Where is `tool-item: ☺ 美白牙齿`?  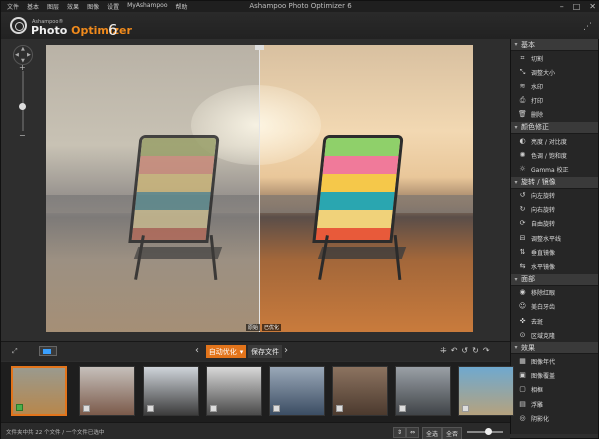
tool-item: ☺ 美白牙齿 is located at coordinates (554, 307).